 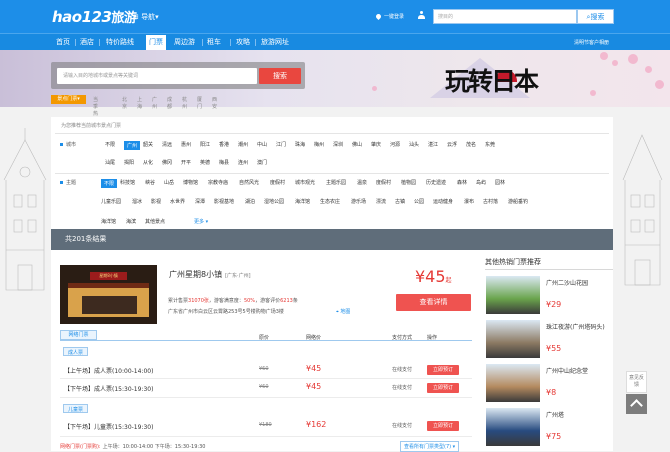 I want to click on tag-item: 广州, so click(x=154, y=103).